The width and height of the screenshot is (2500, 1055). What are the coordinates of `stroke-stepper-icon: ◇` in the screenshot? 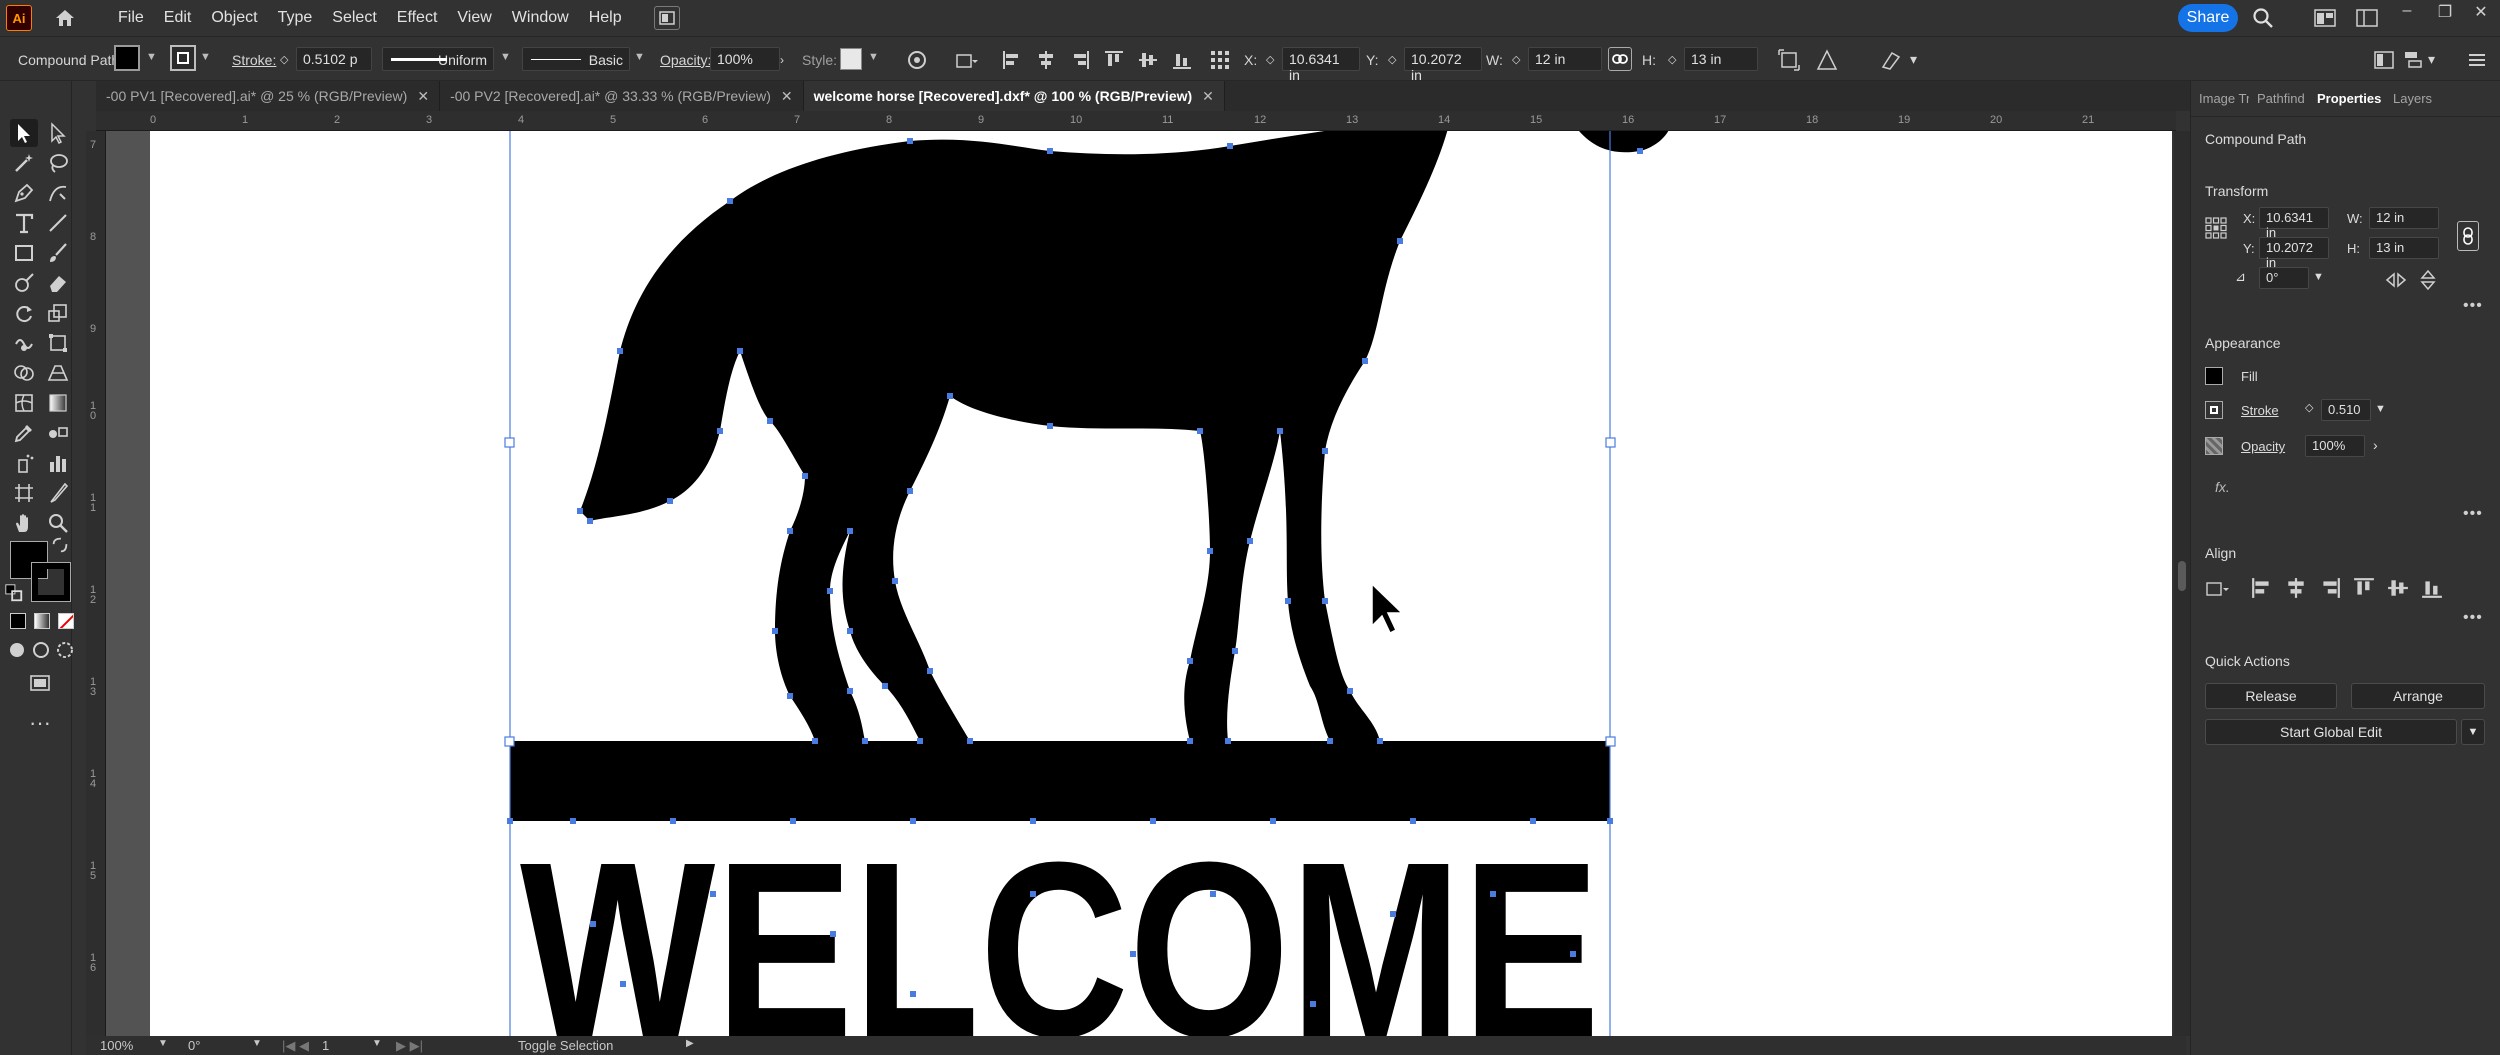 It's located at (284, 59).